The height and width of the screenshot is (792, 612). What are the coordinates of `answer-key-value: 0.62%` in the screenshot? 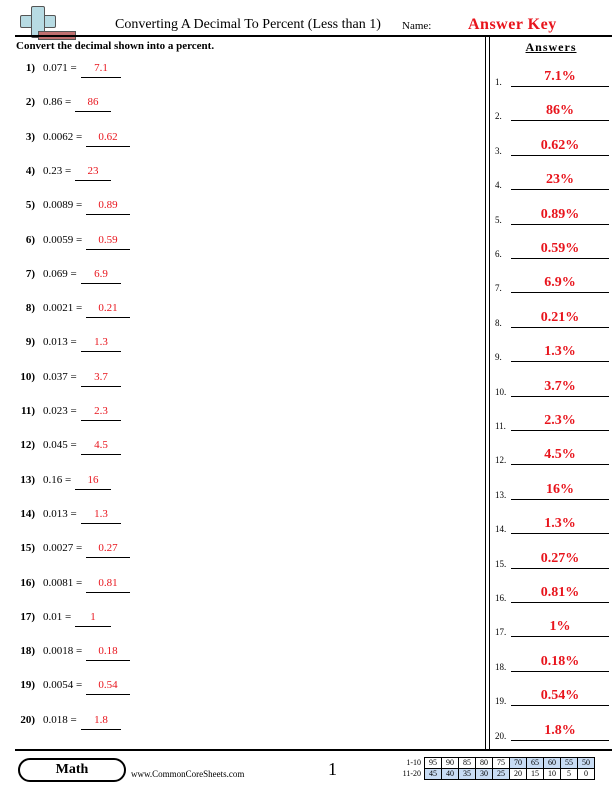 It's located at (560, 147).